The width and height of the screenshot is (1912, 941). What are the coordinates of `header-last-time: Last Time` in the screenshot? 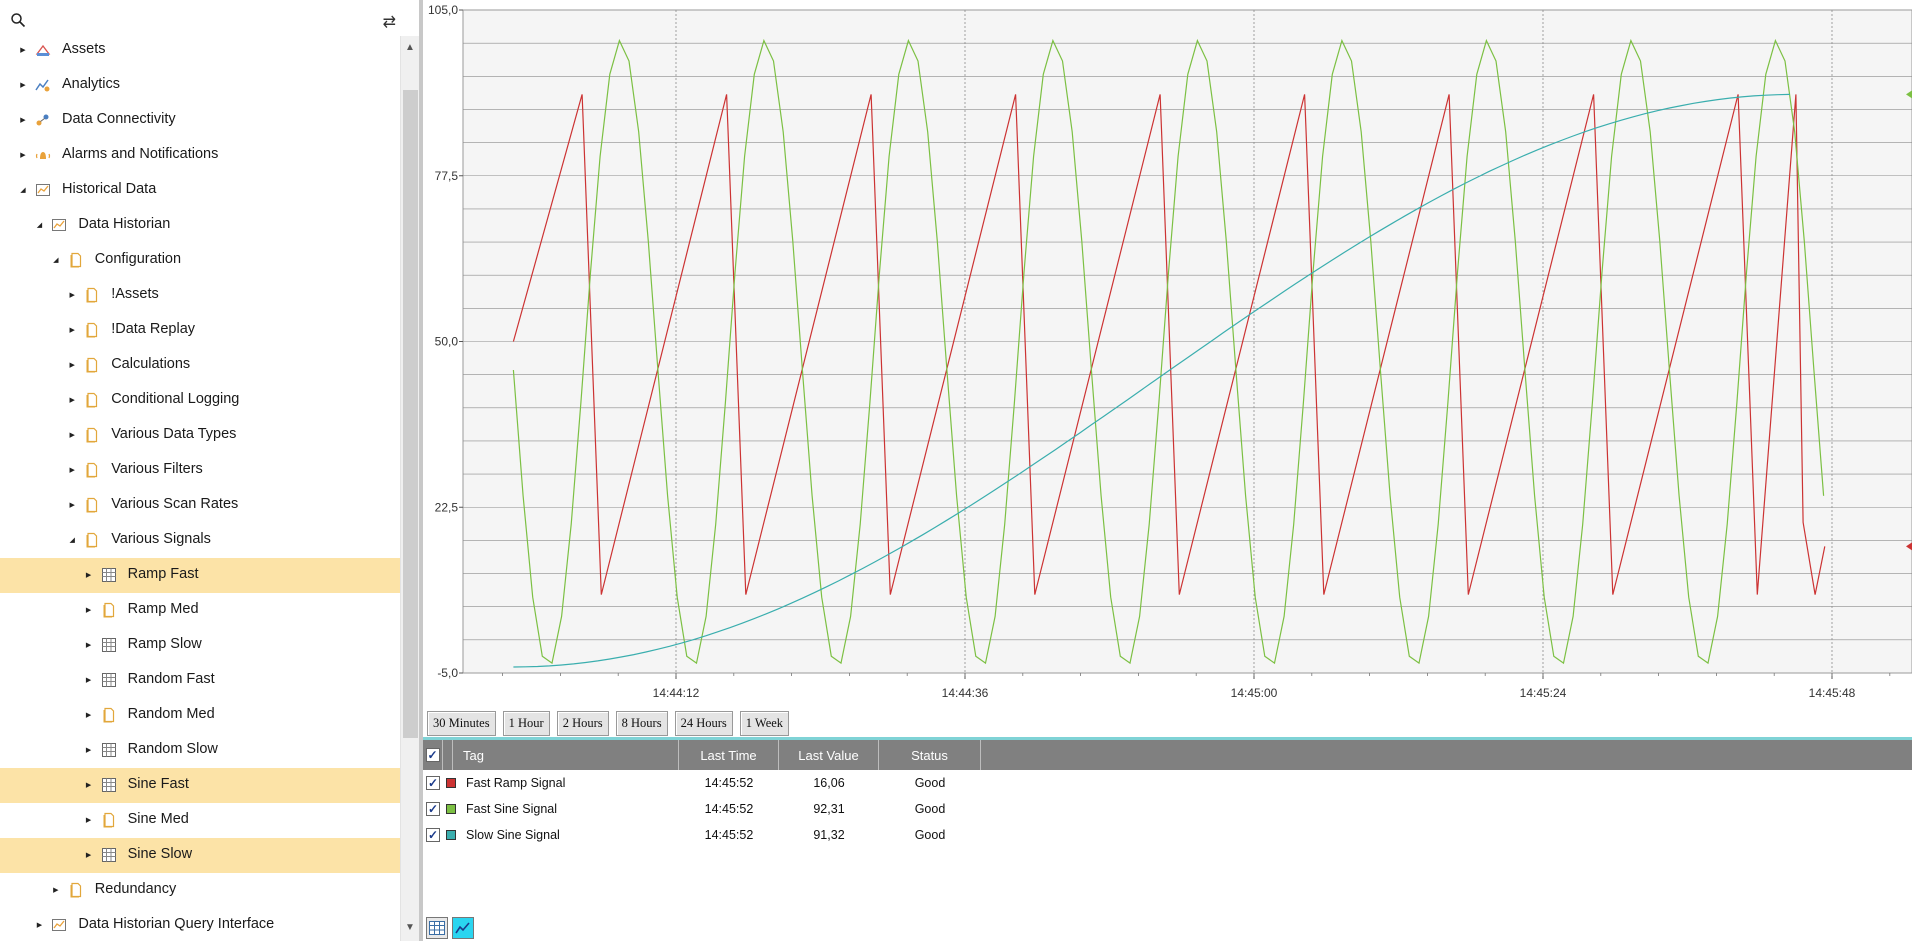 It's located at (729, 755).